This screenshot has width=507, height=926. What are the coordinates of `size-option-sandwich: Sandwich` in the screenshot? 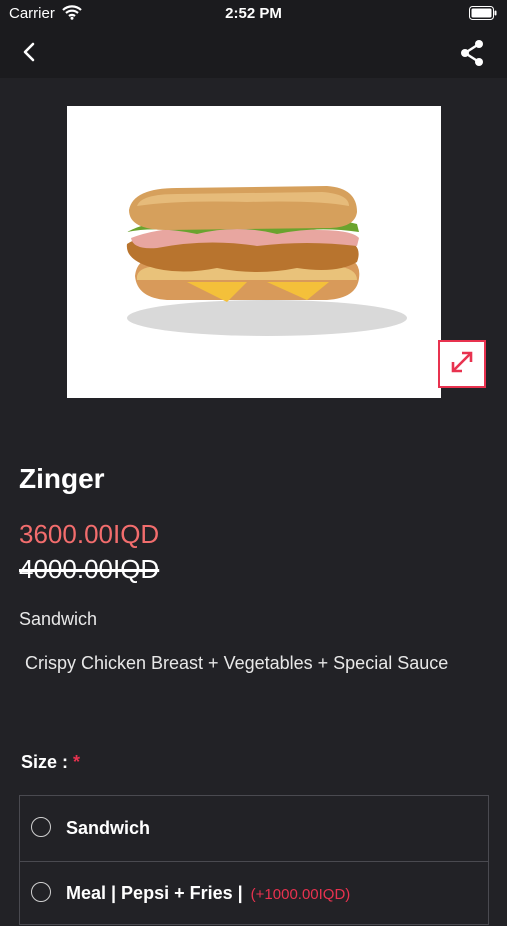 It's located at (254, 829).